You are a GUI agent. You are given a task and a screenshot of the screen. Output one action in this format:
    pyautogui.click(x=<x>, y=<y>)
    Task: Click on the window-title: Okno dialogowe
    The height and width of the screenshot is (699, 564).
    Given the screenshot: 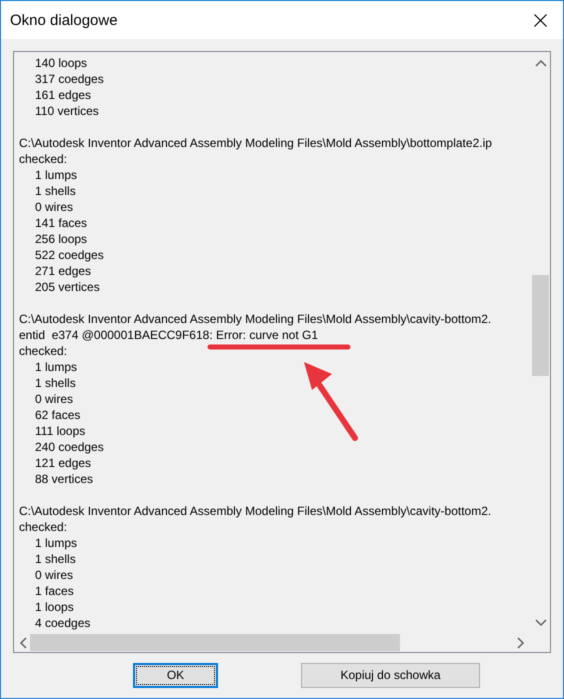 What is the action you would take?
    pyautogui.click(x=64, y=20)
    